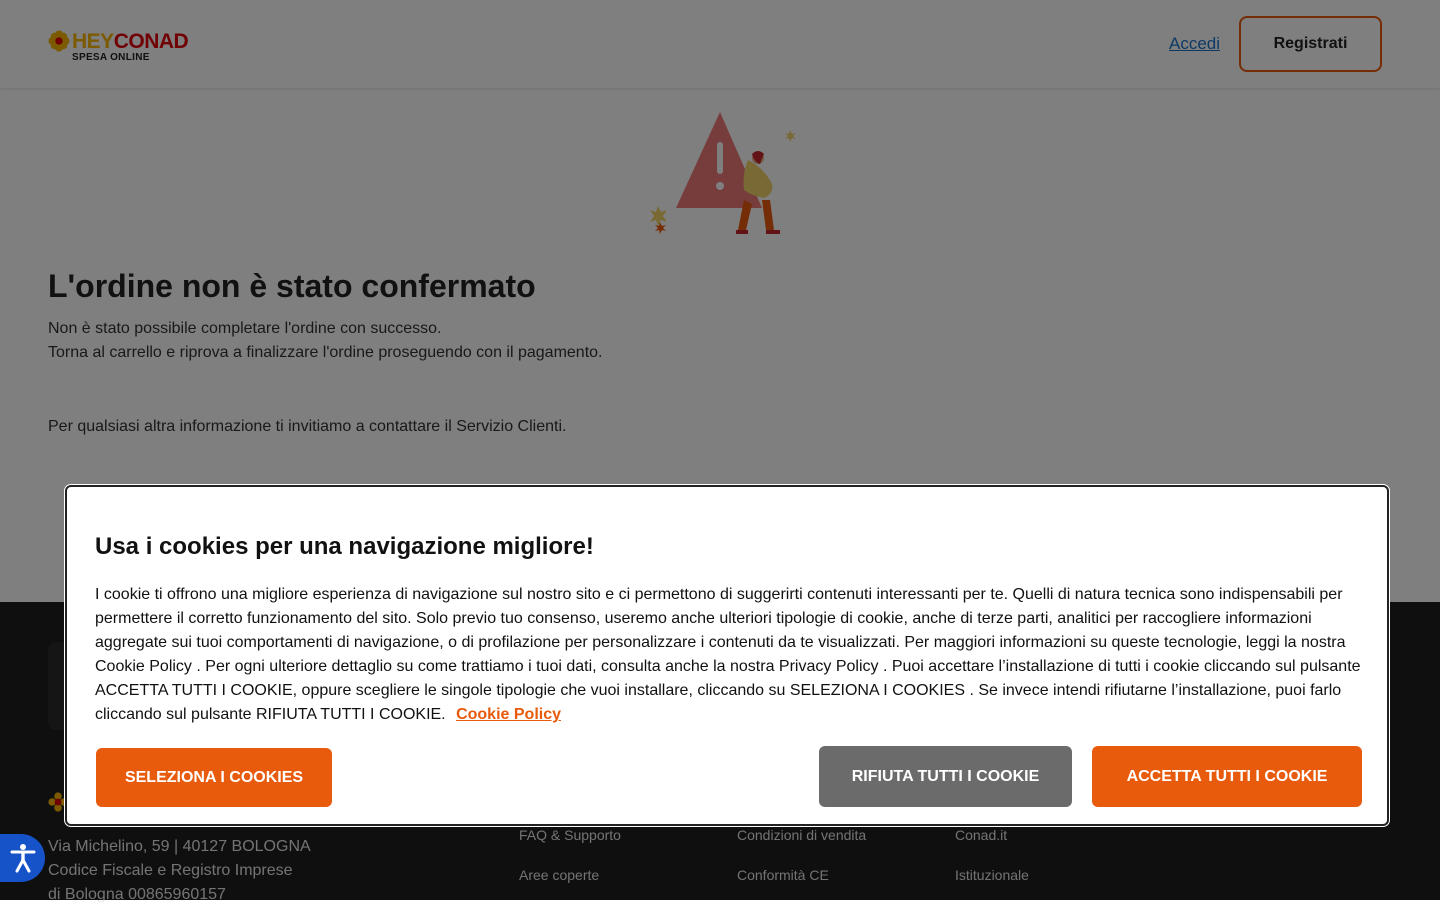 The height and width of the screenshot is (904, 1440). I want to click on reject-all-cookies-button: RIFIUTA TUTTI I COOKIE, so click(945, 776).